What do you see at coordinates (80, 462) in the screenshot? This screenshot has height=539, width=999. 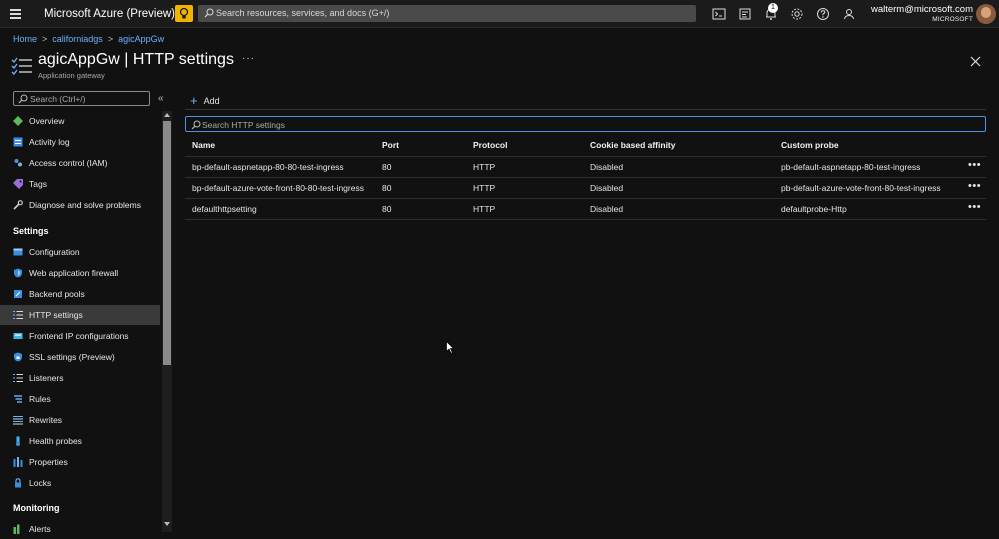 I see `sidebar-item-properties: Properties` at bounding box center [80, 462].